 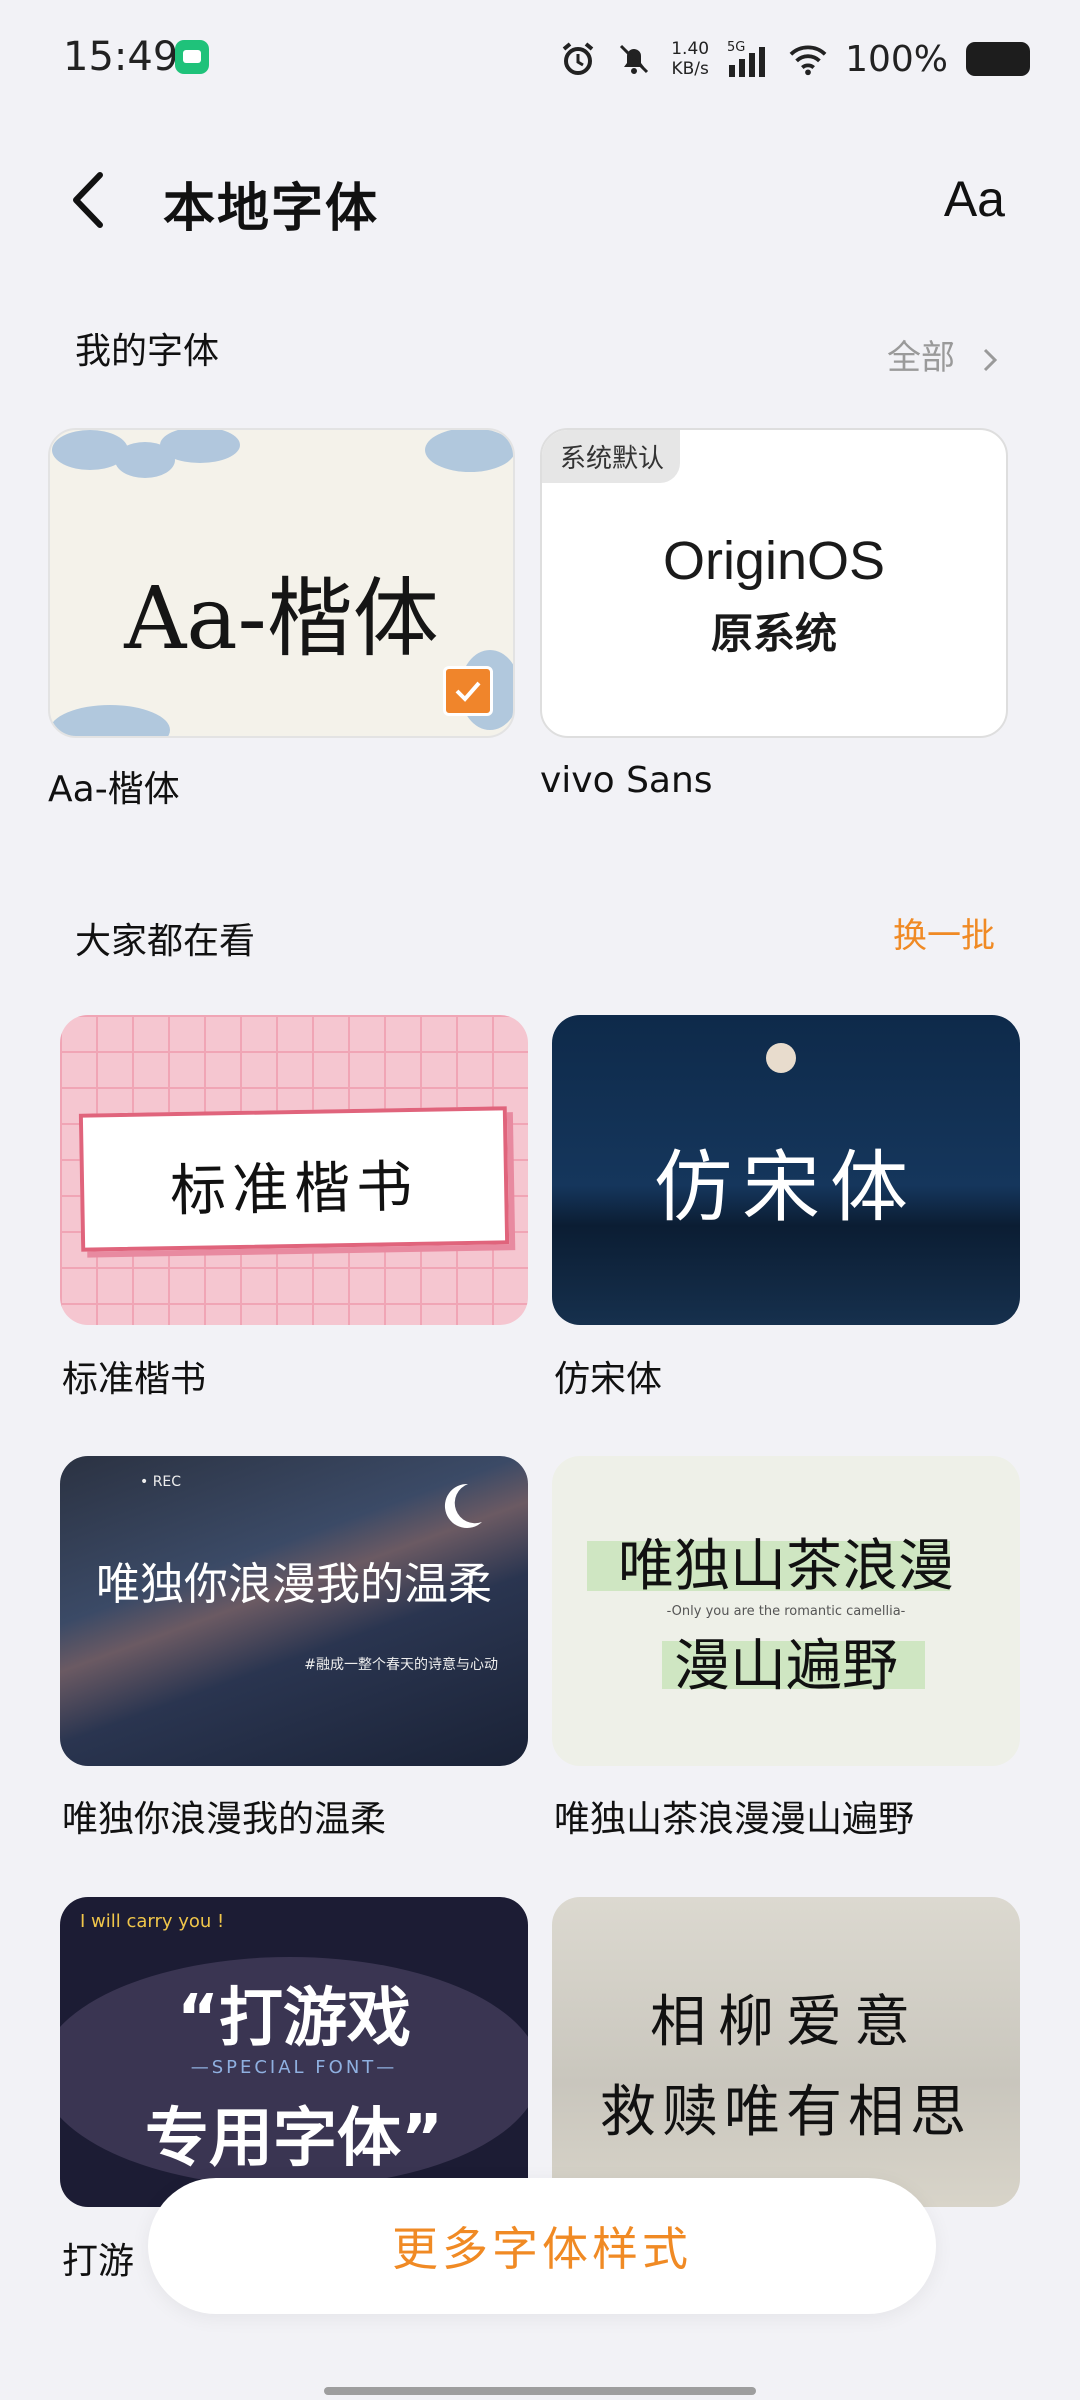 What do you see at coordinates (773, 633) in the screenshot?
I see `font-preview-line2: 原系统` at bounding box center [773, 633].